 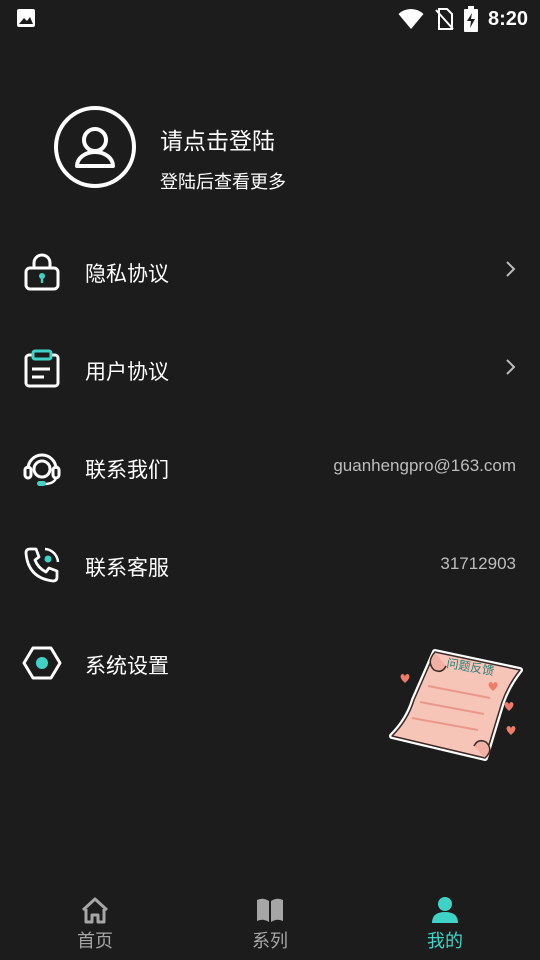 I want to click on status-time: 8:20, so click(x=507, y=18).